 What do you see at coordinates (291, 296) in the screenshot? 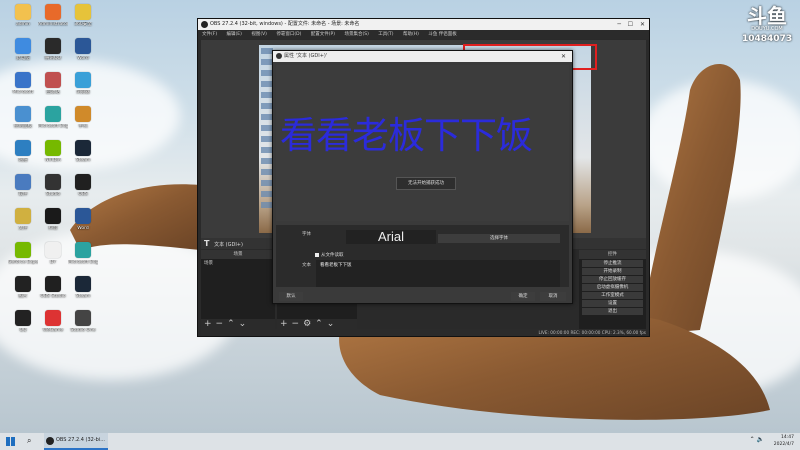
I see `defaults-button: 默认` at bounding box center [291, 296].